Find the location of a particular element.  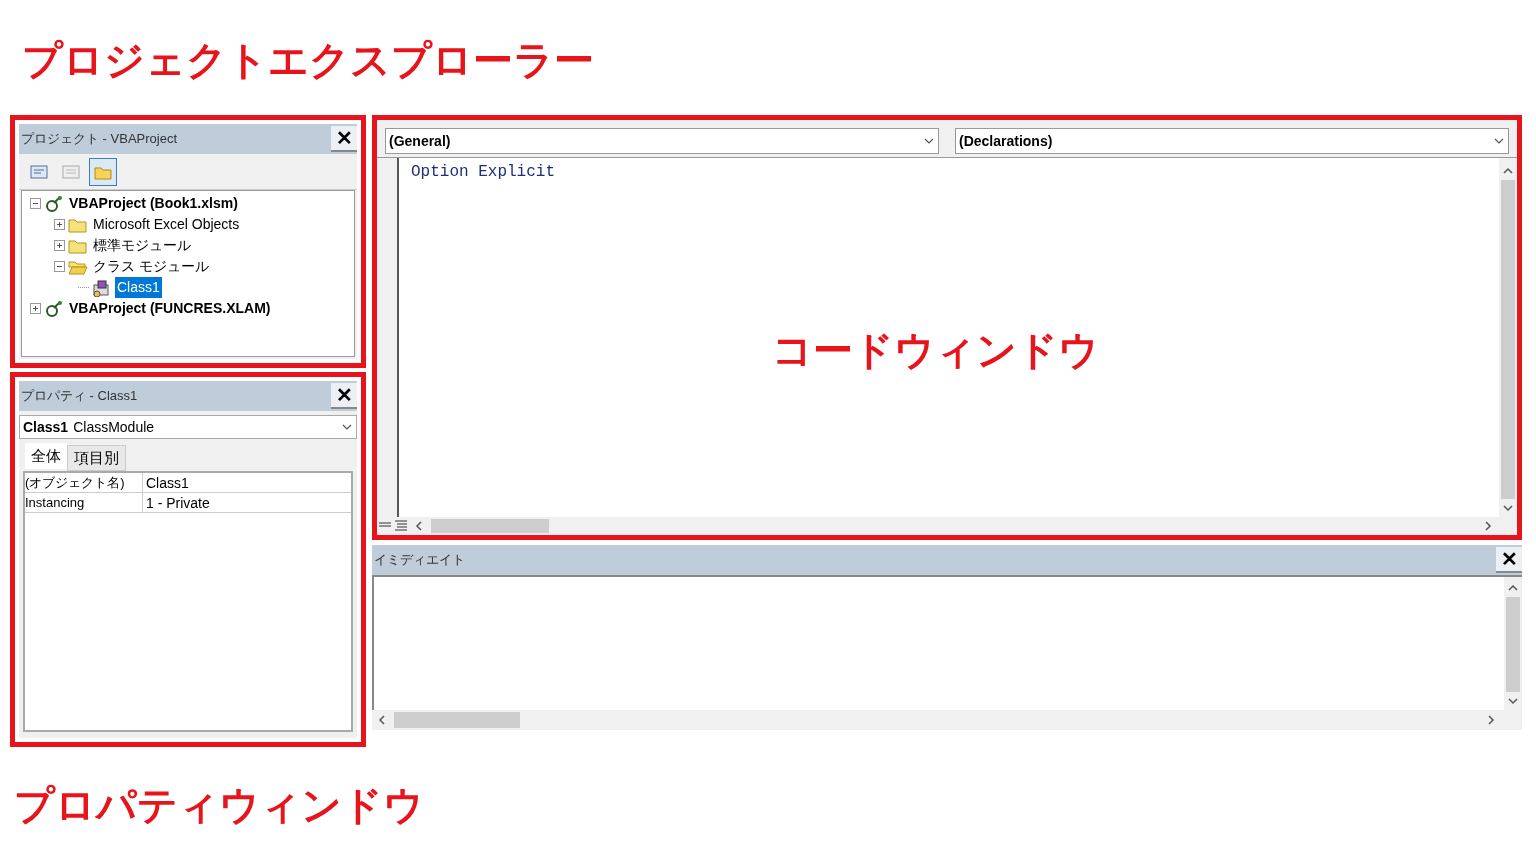

object-dropdown: Class1 ClassModule is located at coordinates (188, 427).